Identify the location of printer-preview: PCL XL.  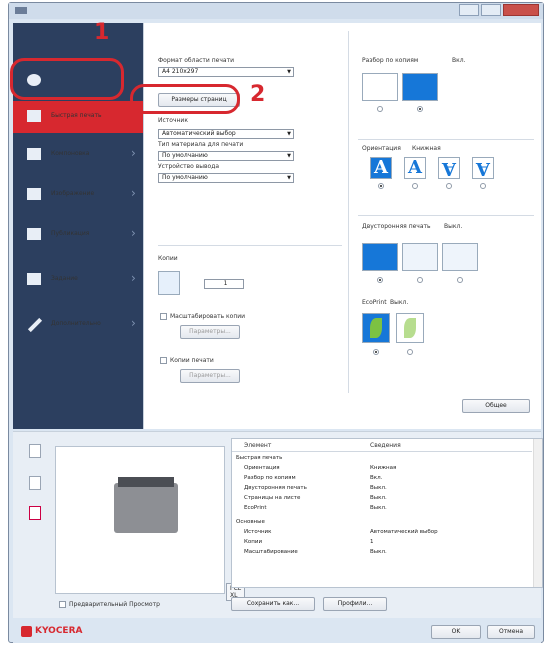
(150, 523).